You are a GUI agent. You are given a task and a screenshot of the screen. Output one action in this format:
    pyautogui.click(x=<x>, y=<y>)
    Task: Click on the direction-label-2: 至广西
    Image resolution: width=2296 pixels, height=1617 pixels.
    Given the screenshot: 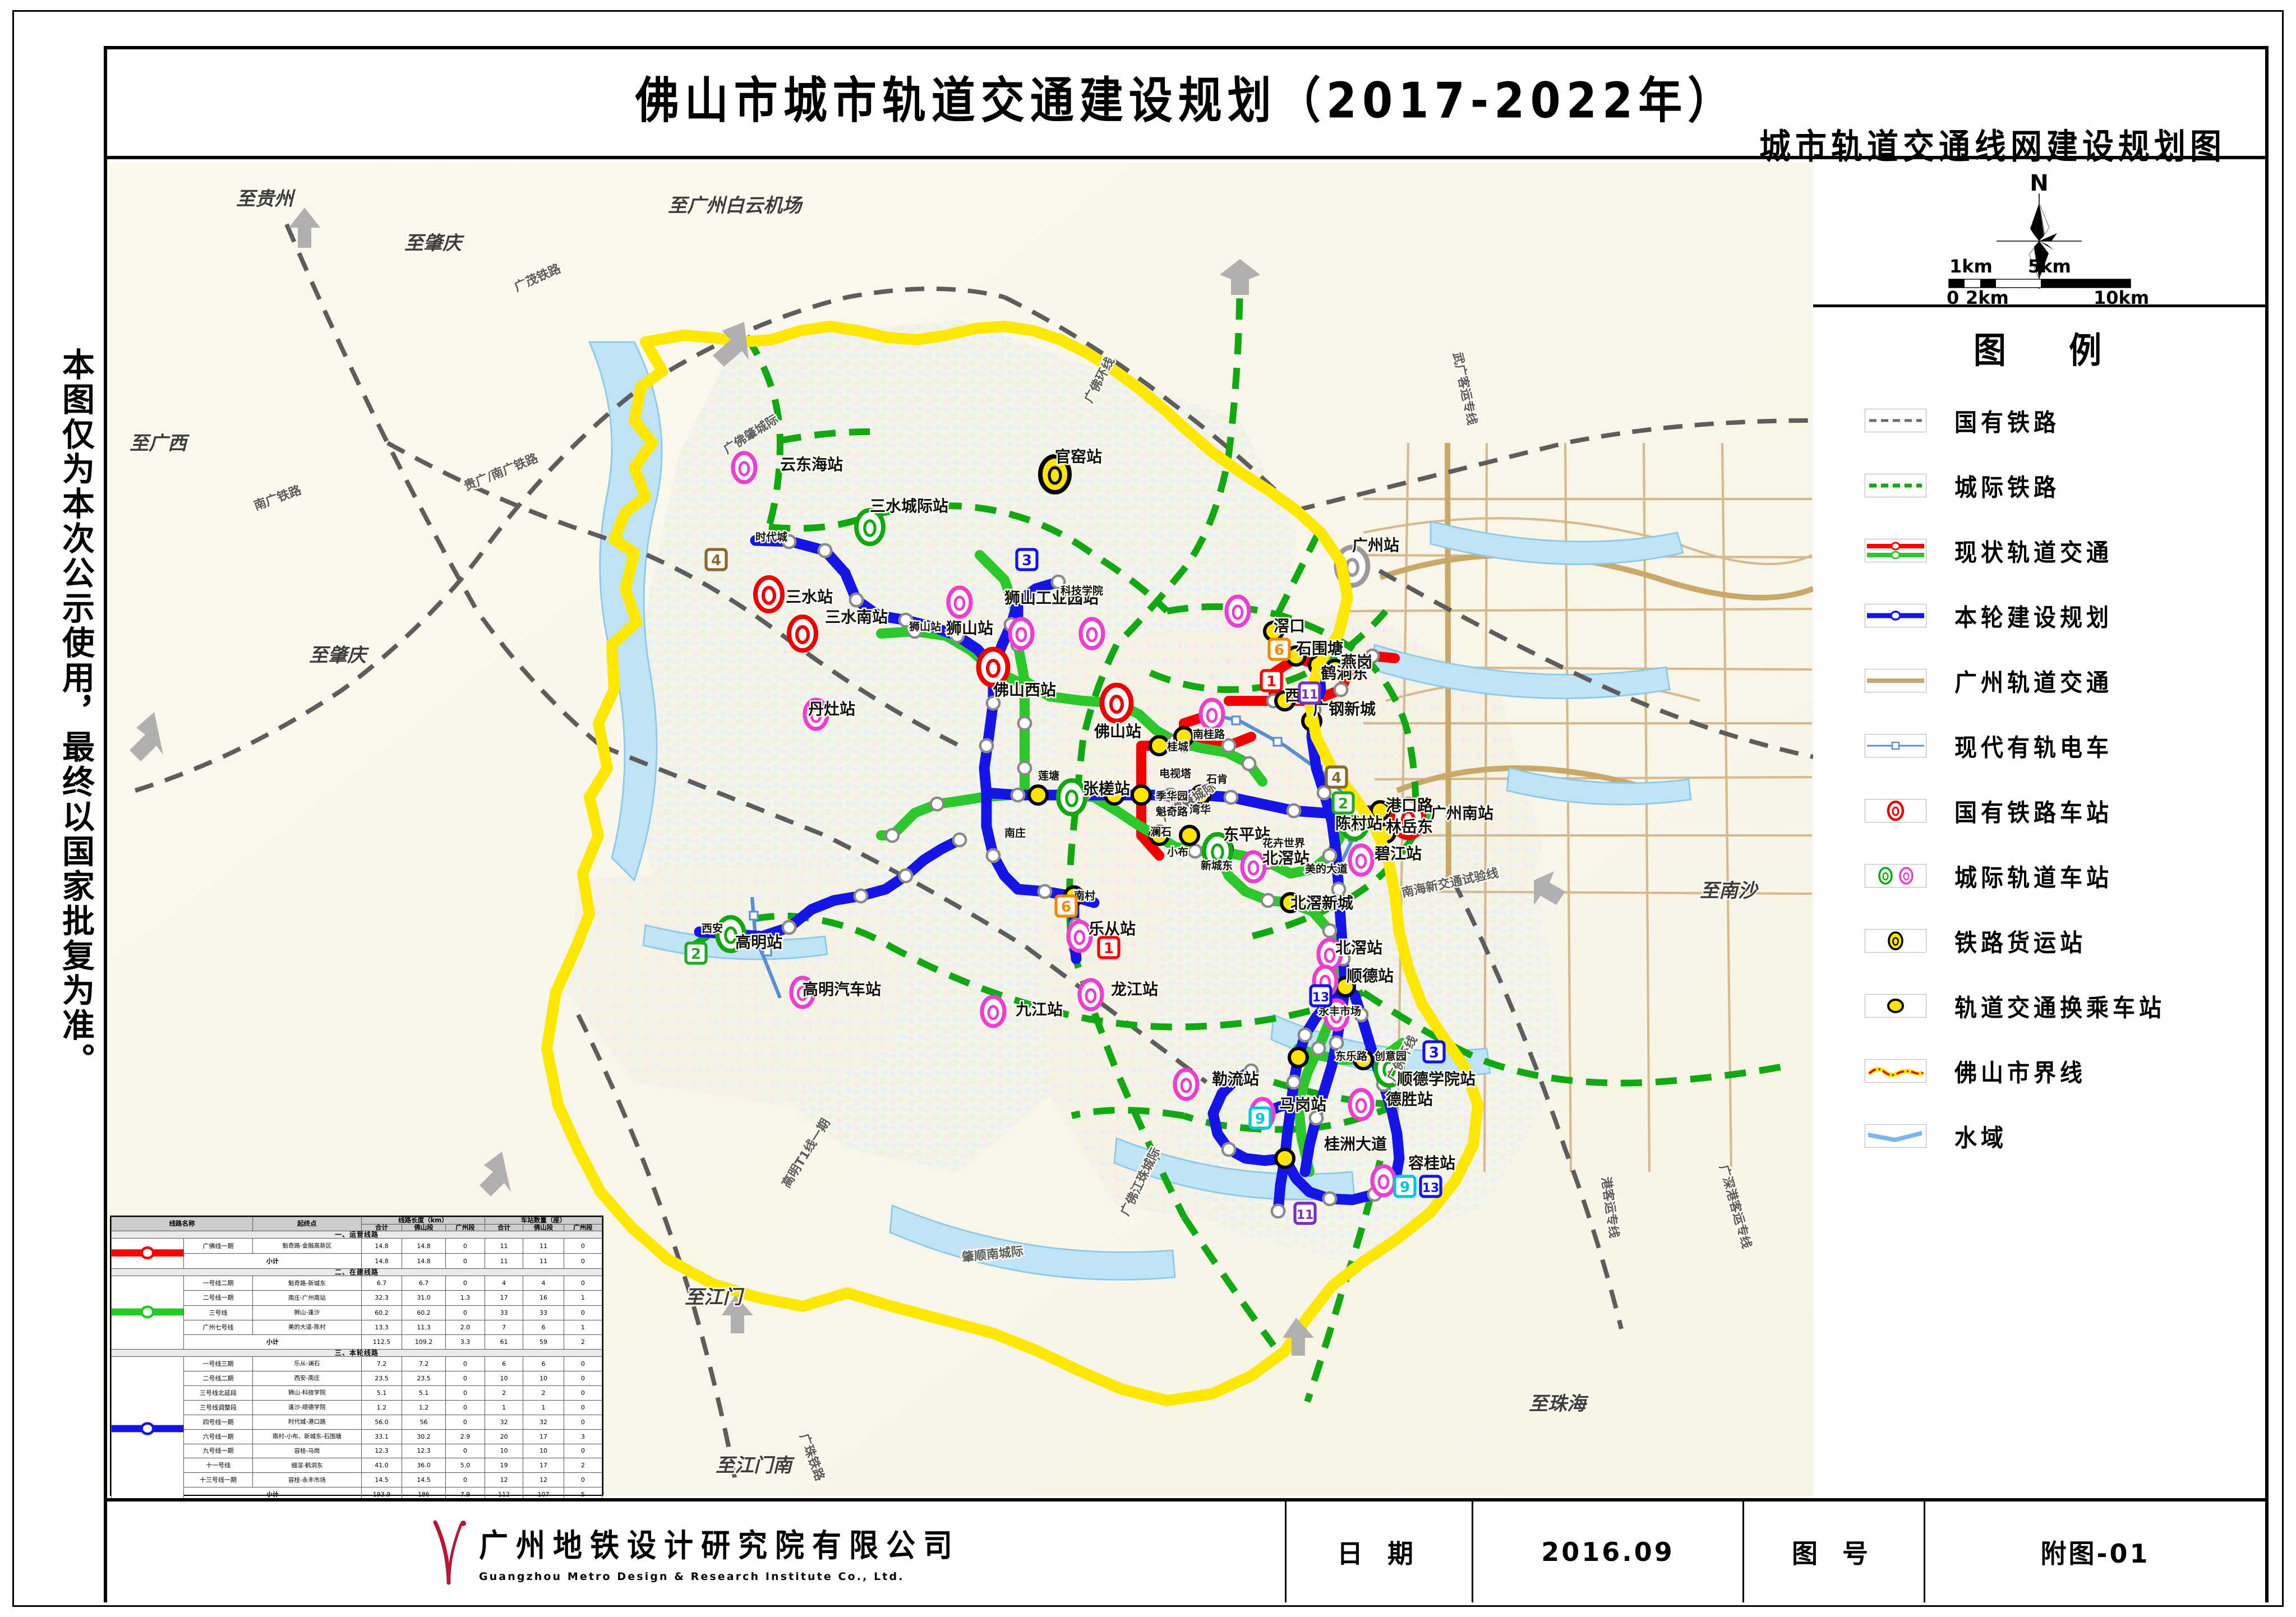 What is the action you would take?
    pyautogui.click(x=160, y=443)
    